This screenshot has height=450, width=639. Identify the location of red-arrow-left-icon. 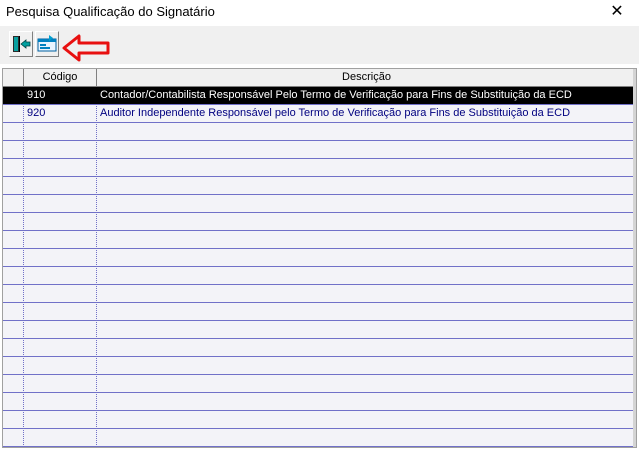
(86, 48).